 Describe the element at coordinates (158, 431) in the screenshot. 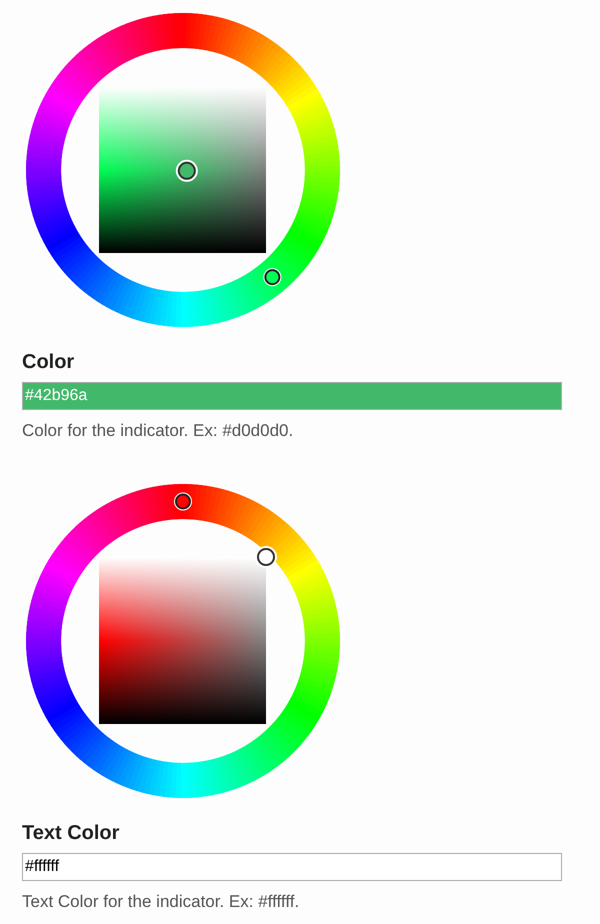

I see `field-description: Color for the indicator. Ex: #d0d0d0.` at that location.